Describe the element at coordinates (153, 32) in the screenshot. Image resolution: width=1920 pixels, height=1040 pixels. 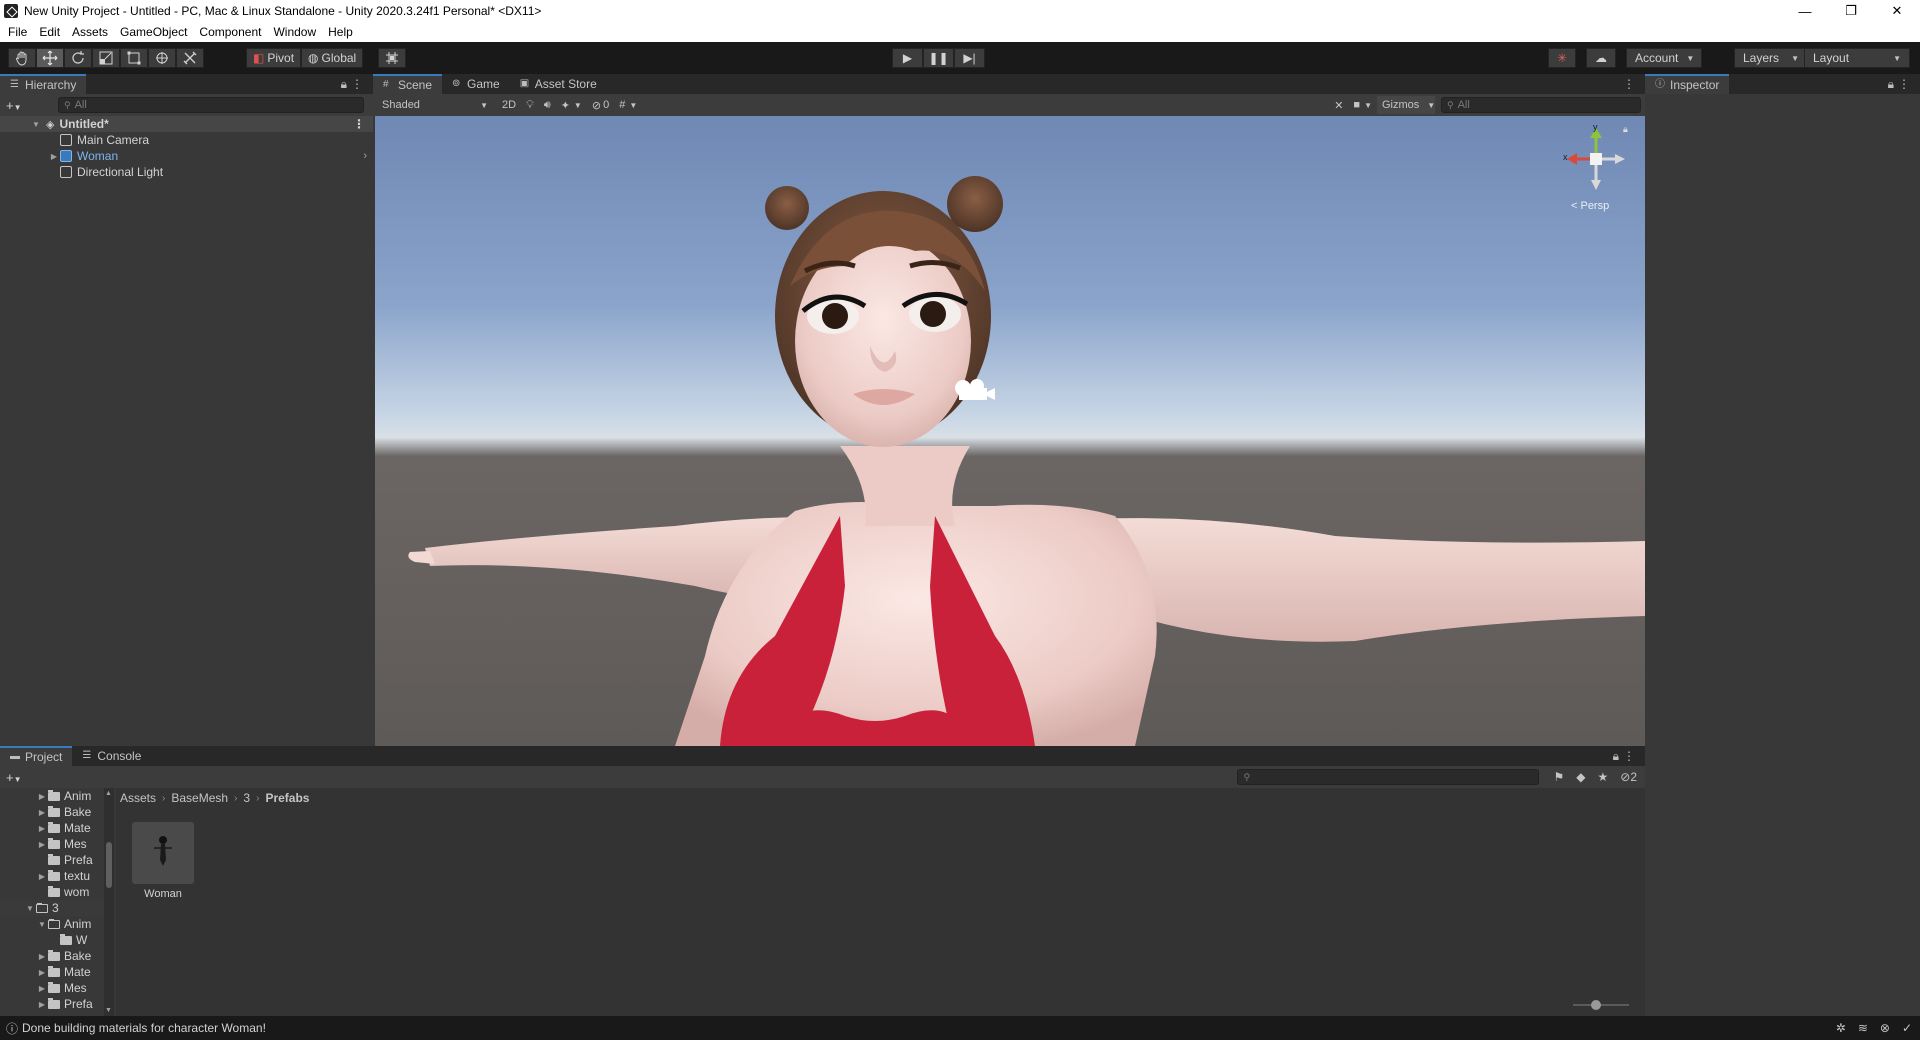
I see `menu-gameobject: GameObject` at that location.